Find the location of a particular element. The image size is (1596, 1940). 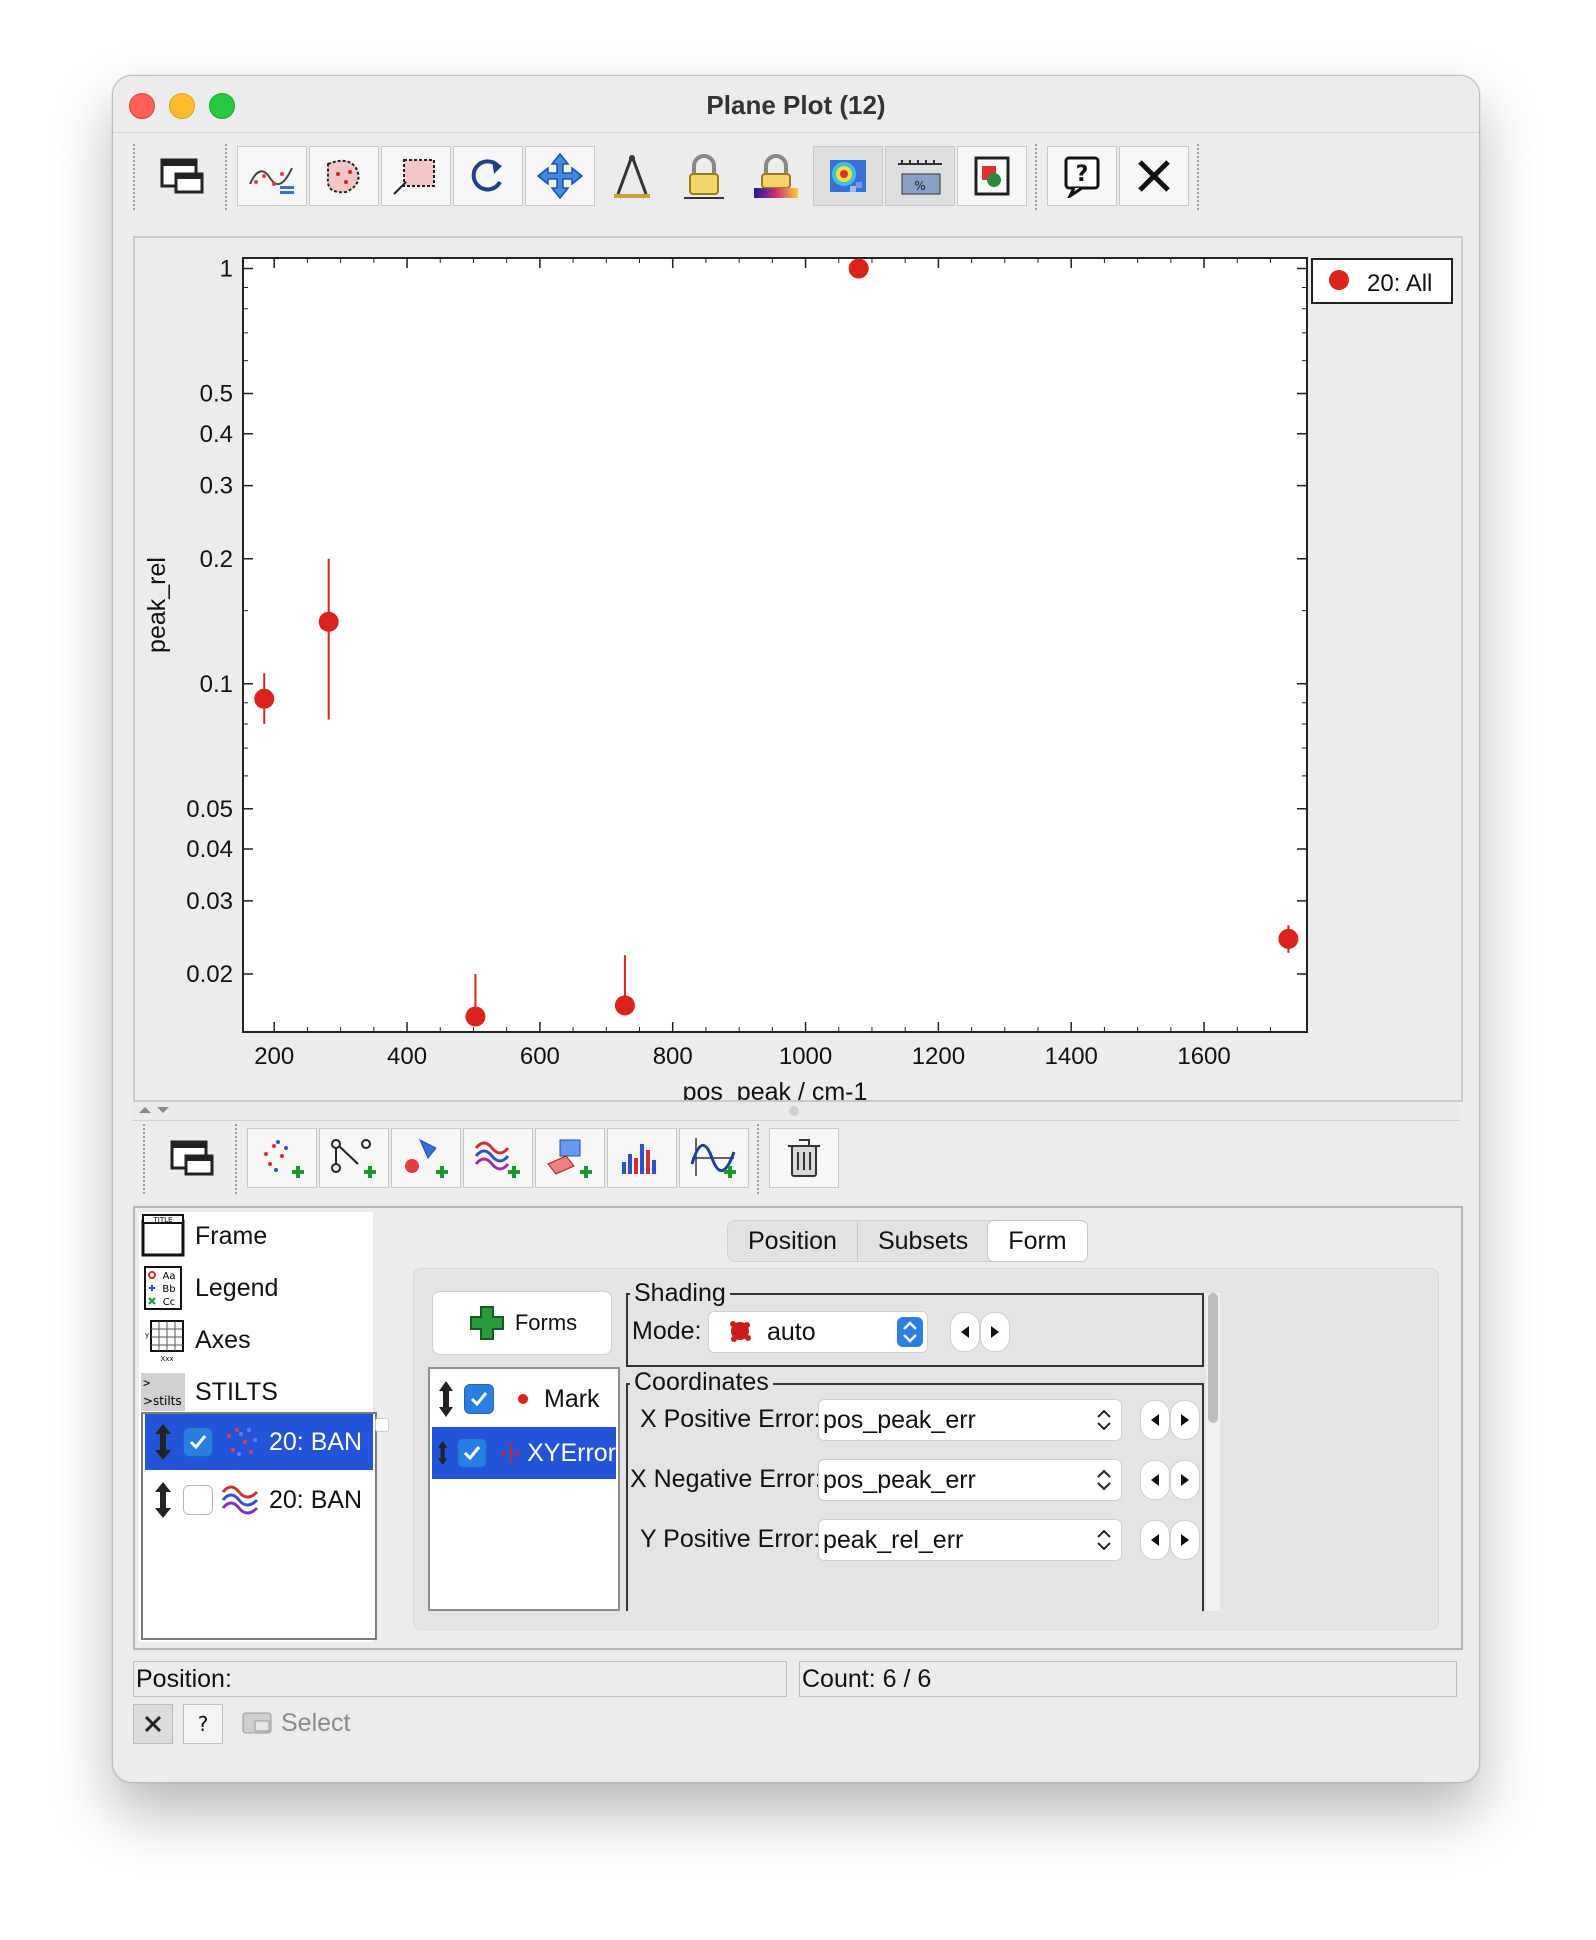

axes-icon is located at coordinates (632, 176).